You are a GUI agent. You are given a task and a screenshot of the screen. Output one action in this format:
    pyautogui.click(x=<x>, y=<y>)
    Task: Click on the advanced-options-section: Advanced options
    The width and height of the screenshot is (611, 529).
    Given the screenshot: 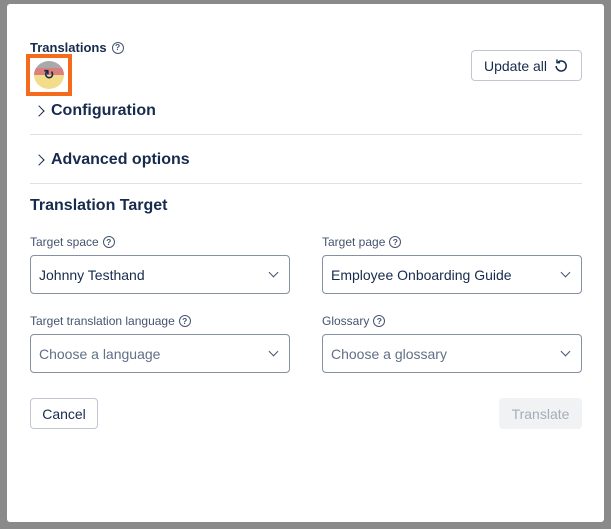 What is the action you would take?
    pyautogui.click(x=111, y=160)
    